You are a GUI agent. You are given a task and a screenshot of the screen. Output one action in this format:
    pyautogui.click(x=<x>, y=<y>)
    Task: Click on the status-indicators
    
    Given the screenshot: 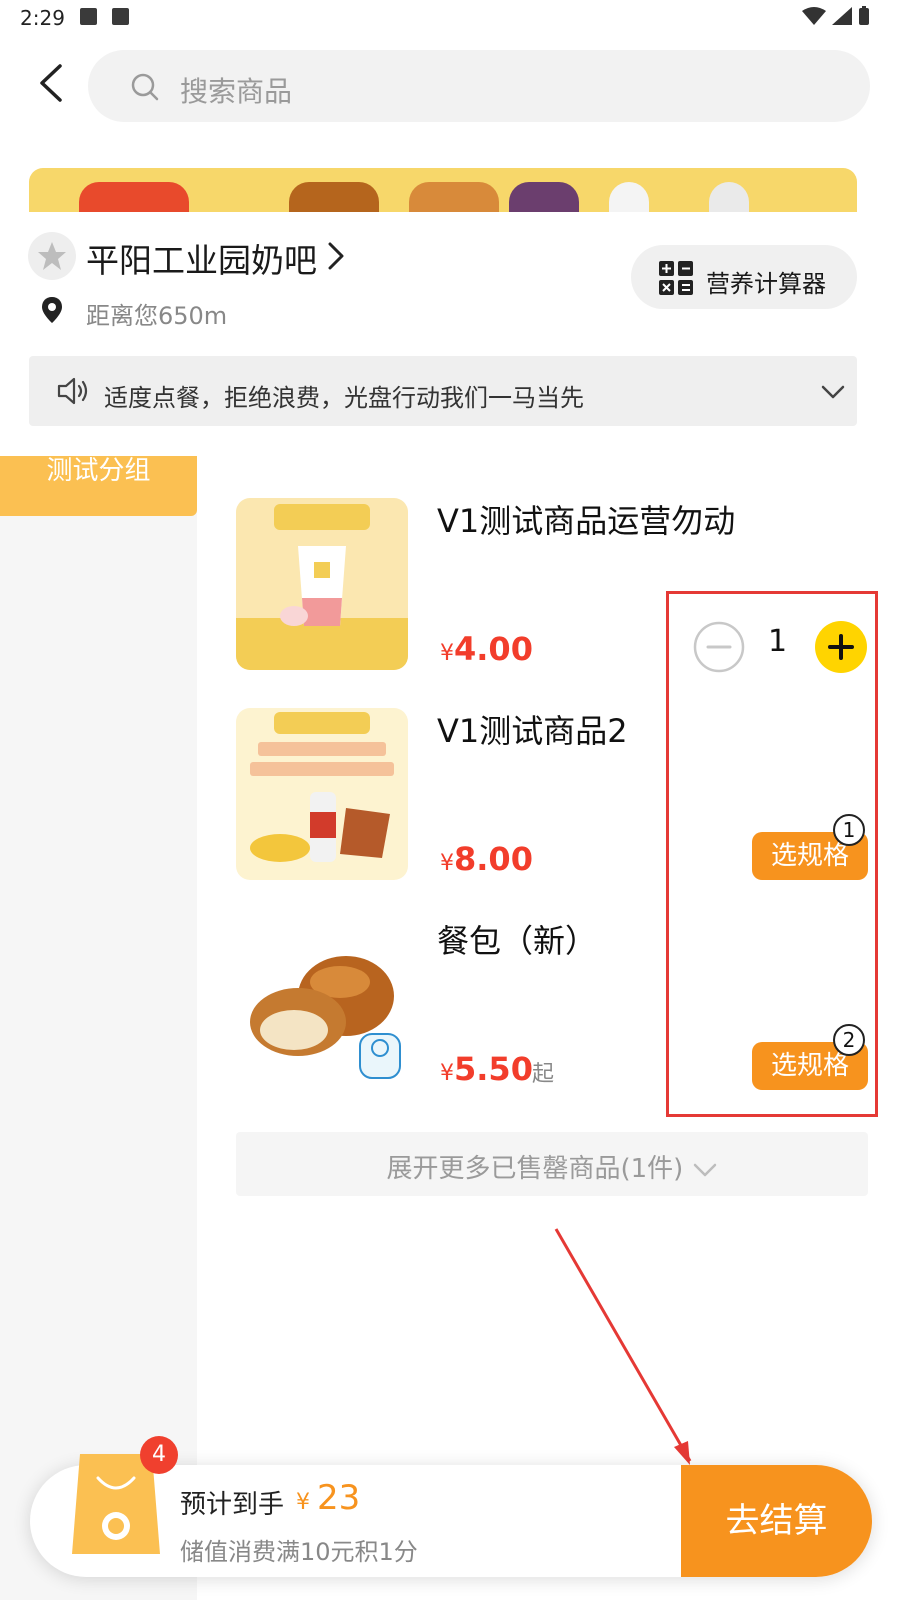 What is the action you would take?
    pyautogui.click(x=836, y=16)
    